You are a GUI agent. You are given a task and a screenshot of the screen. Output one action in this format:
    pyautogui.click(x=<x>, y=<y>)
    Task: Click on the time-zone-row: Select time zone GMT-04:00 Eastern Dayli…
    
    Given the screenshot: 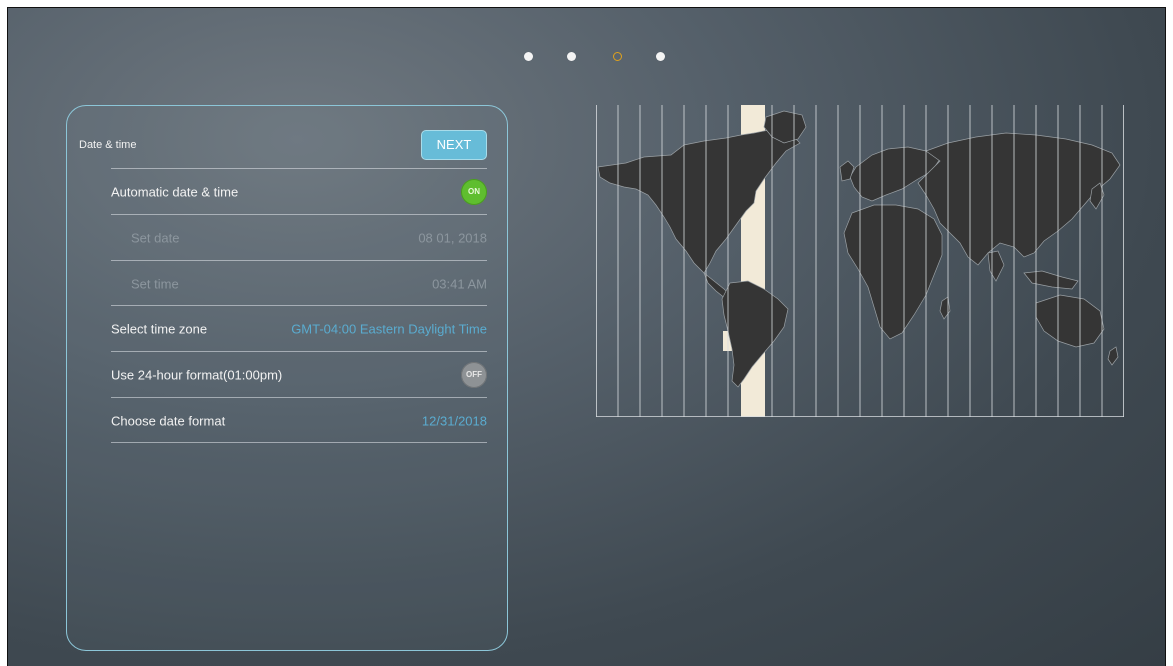 What is the action you would take?
    pyautogui.click(x=287, y=328)
    